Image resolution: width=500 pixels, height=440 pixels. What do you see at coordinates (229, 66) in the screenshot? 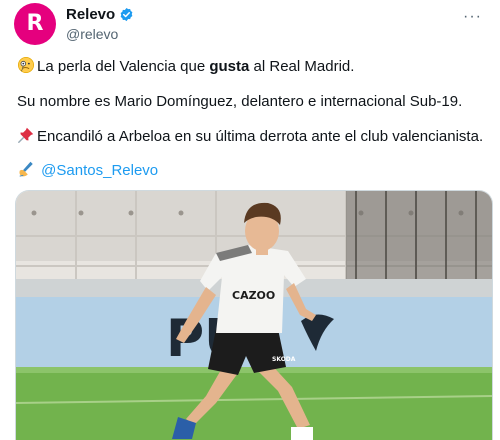
I see `tweet-line-1-bold: gusta` at bounding box center [229, 66].